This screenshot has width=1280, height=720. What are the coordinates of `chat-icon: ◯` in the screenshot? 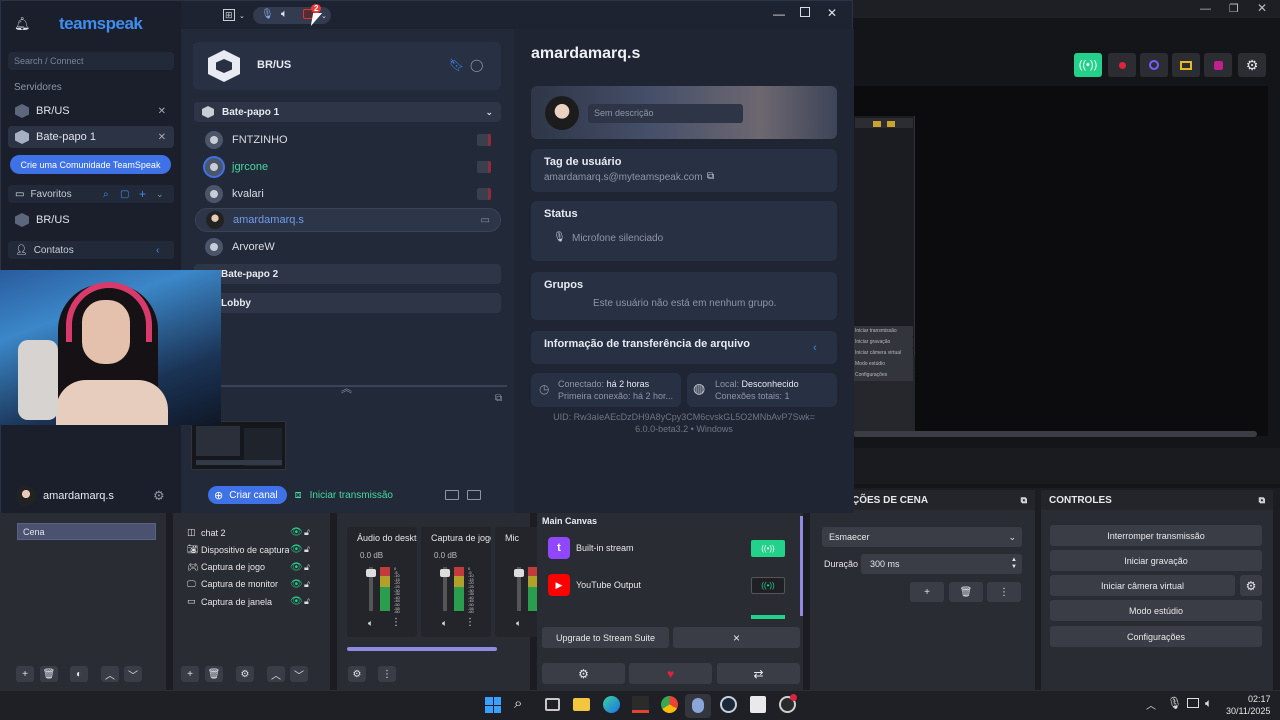 It's located at (476, 65).